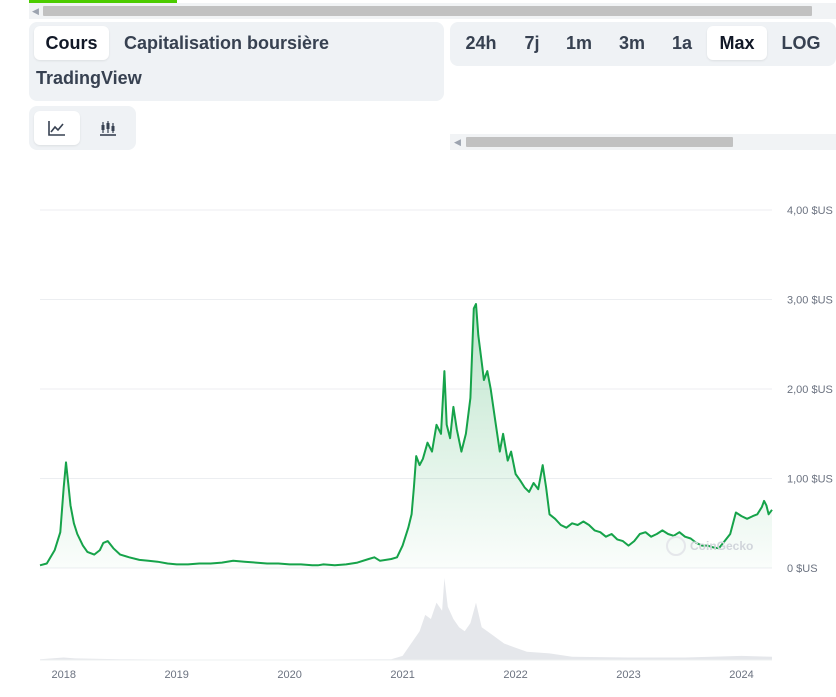  Describe the element at coordinates (802, 569) in the screenshot. I see `y-tick-label: 0 $US` at that location.